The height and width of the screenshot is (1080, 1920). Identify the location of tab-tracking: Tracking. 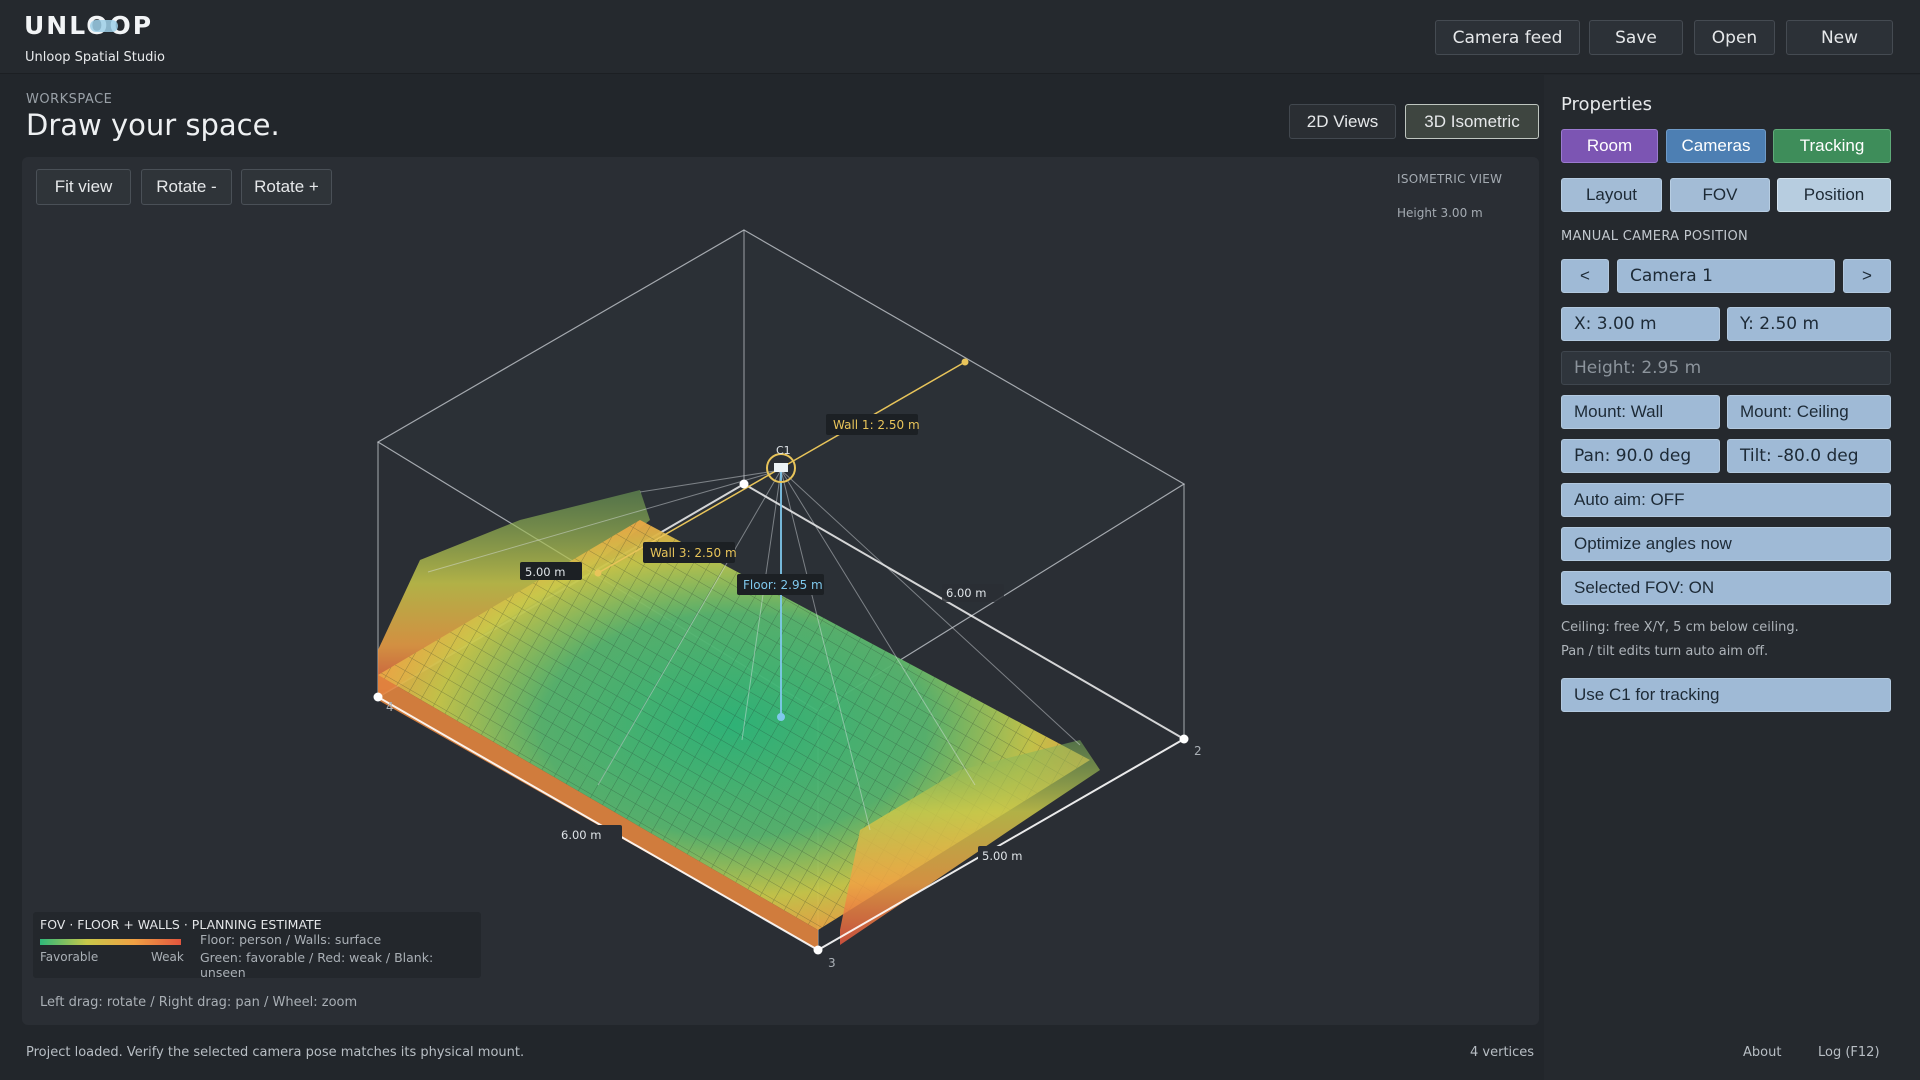
(1832, 146).